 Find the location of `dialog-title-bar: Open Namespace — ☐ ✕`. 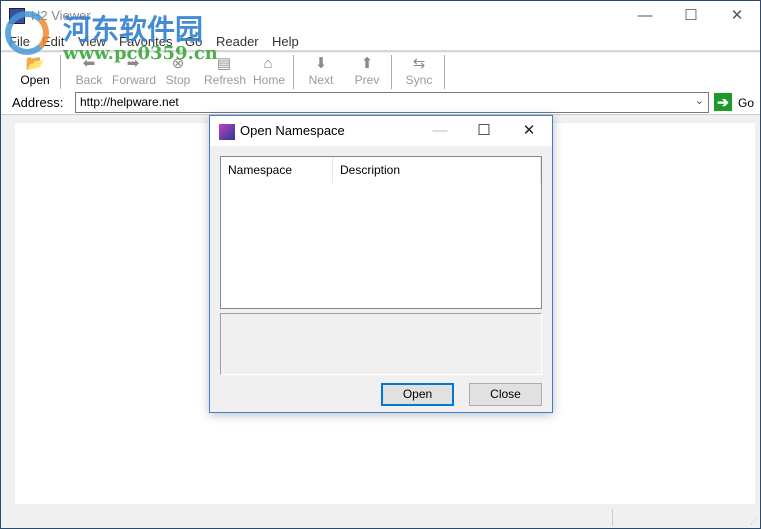

dialog-title-bar: Open Namespace — ☐ ✕ is located at coordinates (381, 131).